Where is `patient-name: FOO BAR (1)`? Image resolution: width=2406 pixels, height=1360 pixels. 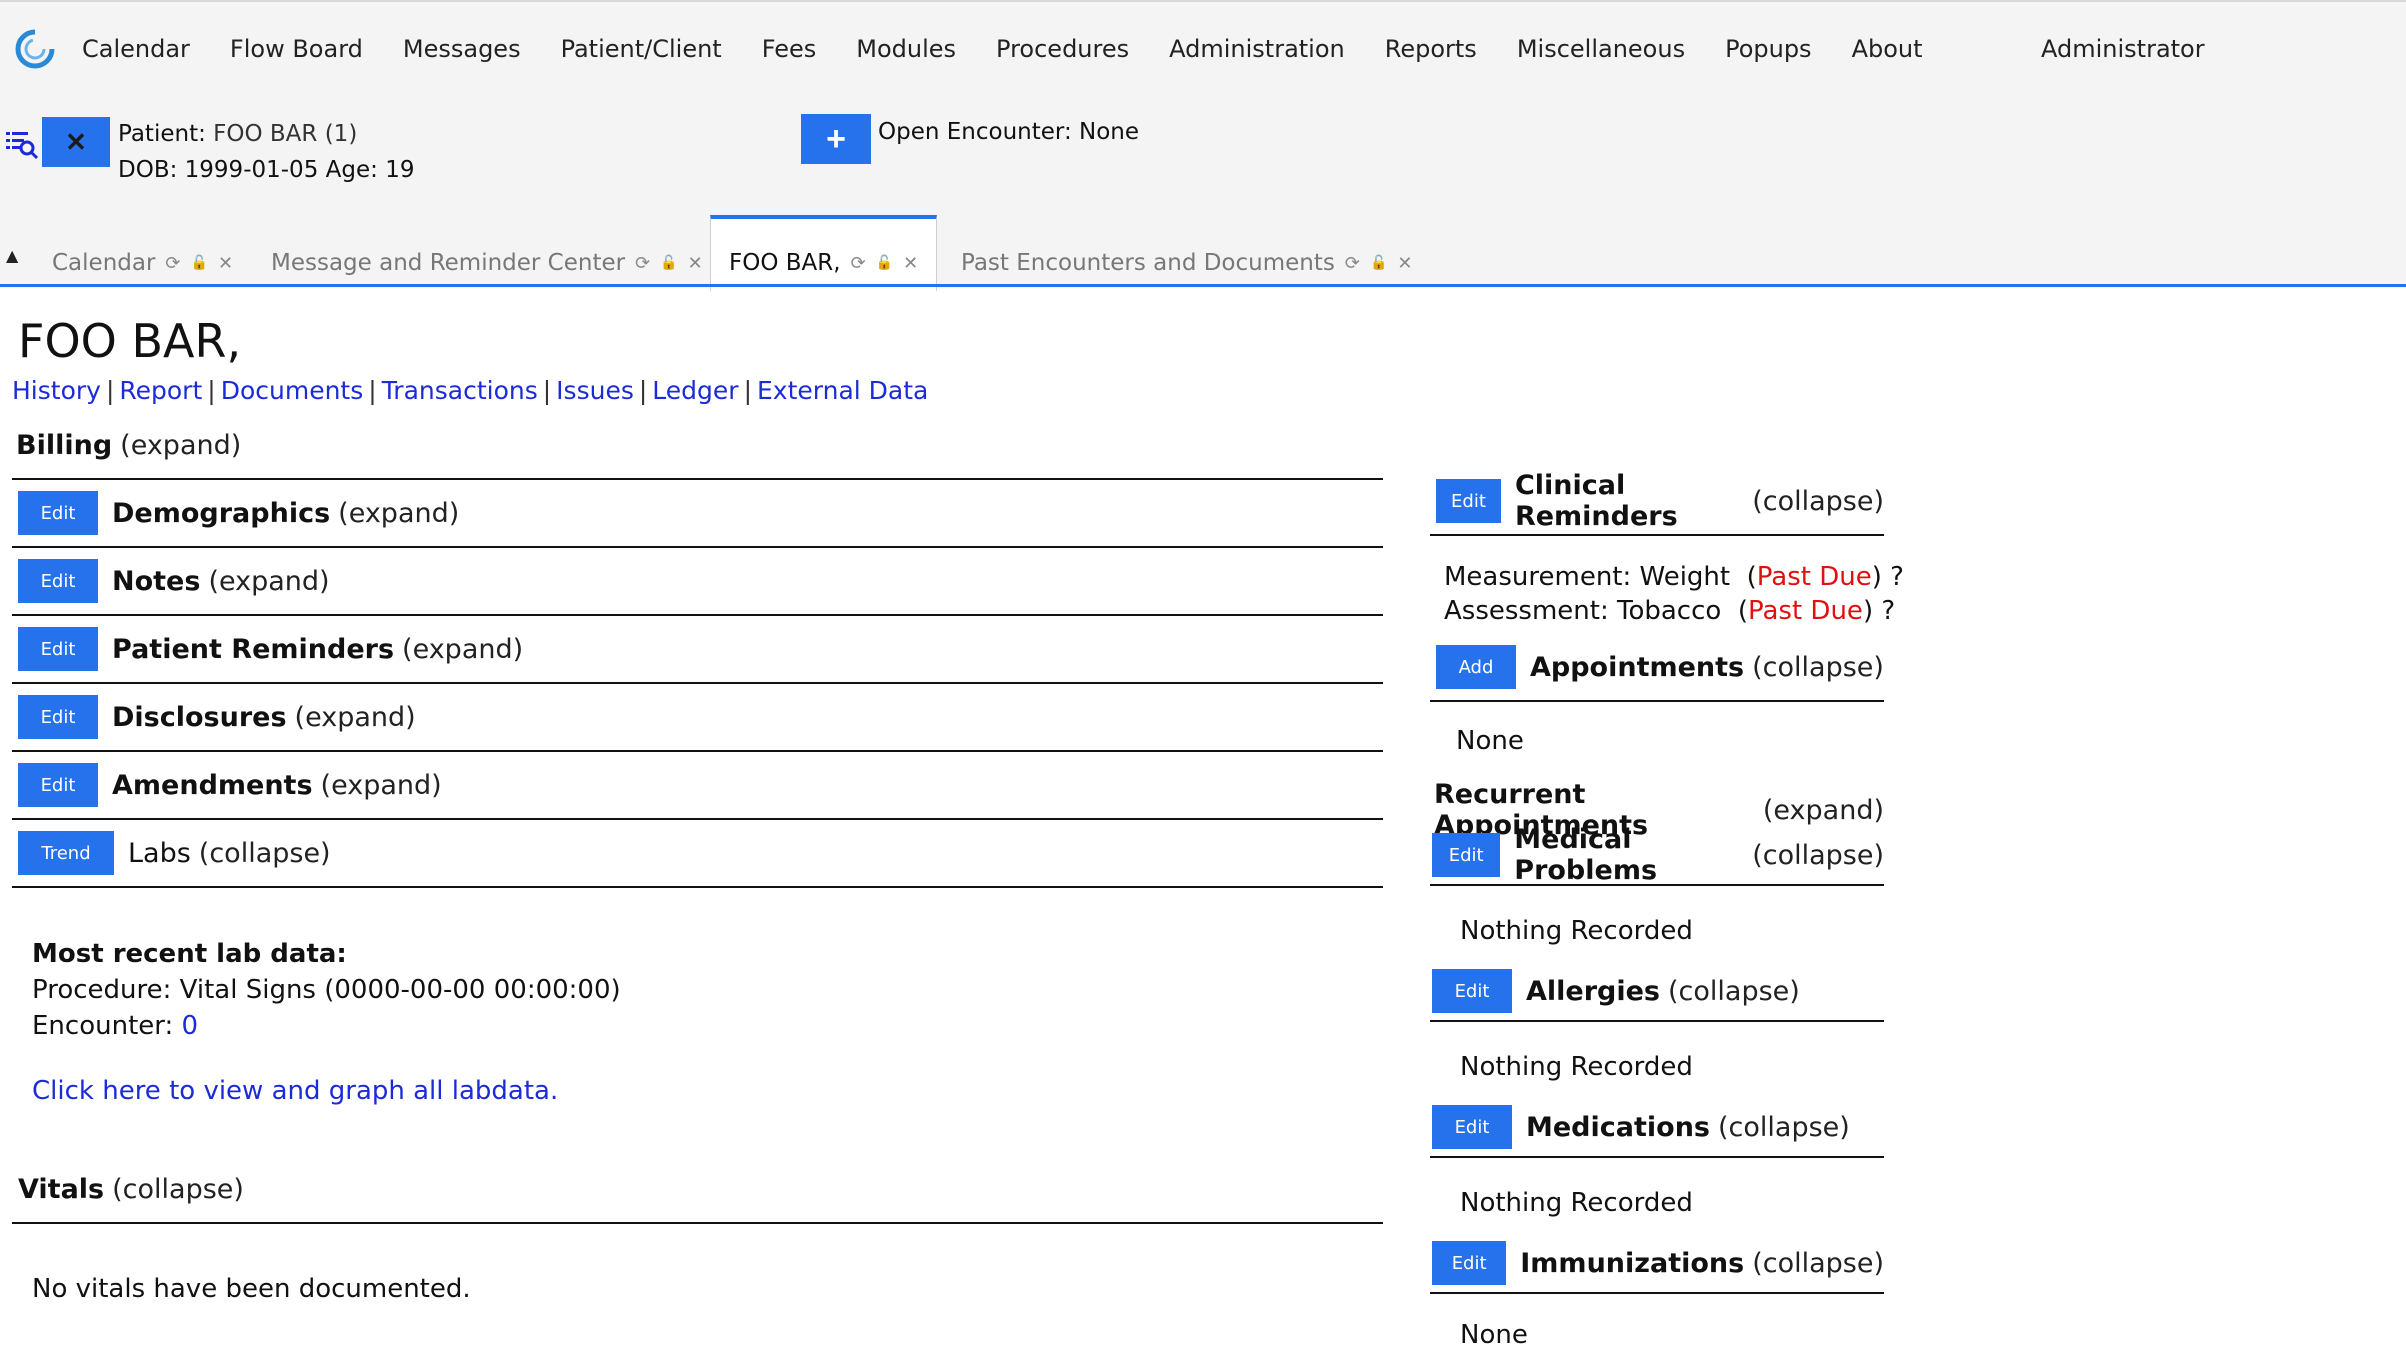
patient-name: FOO BAR (1) is located at coordinates (285, 134).